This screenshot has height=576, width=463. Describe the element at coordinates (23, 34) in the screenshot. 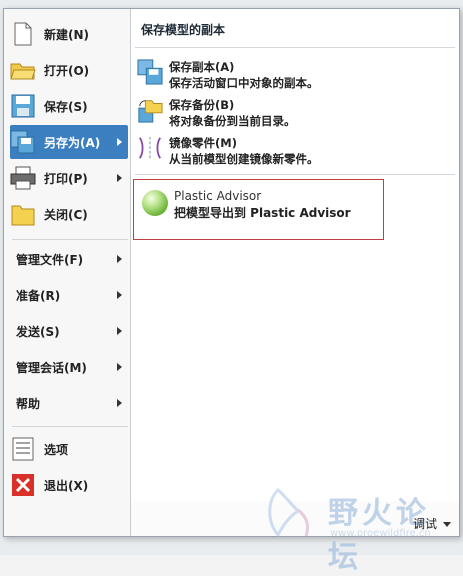

I see `new-file-icon` at that location.